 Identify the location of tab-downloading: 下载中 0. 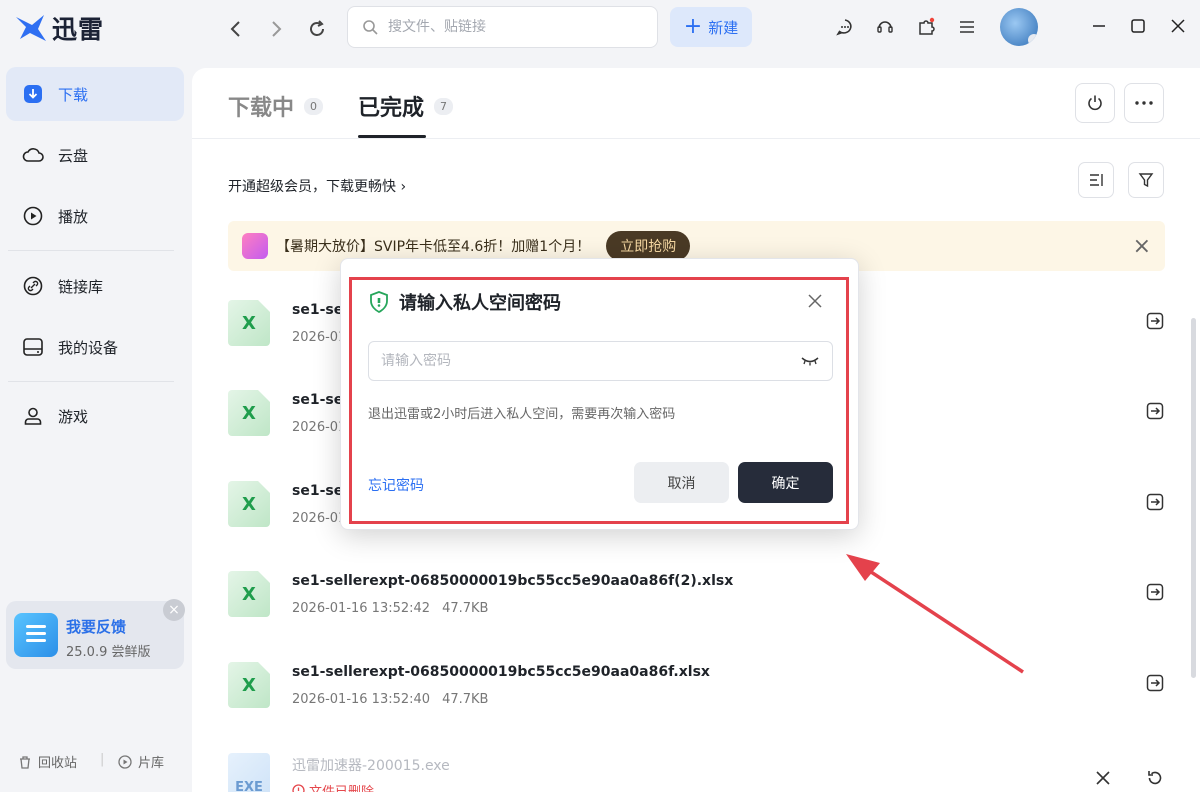
(276, 106).